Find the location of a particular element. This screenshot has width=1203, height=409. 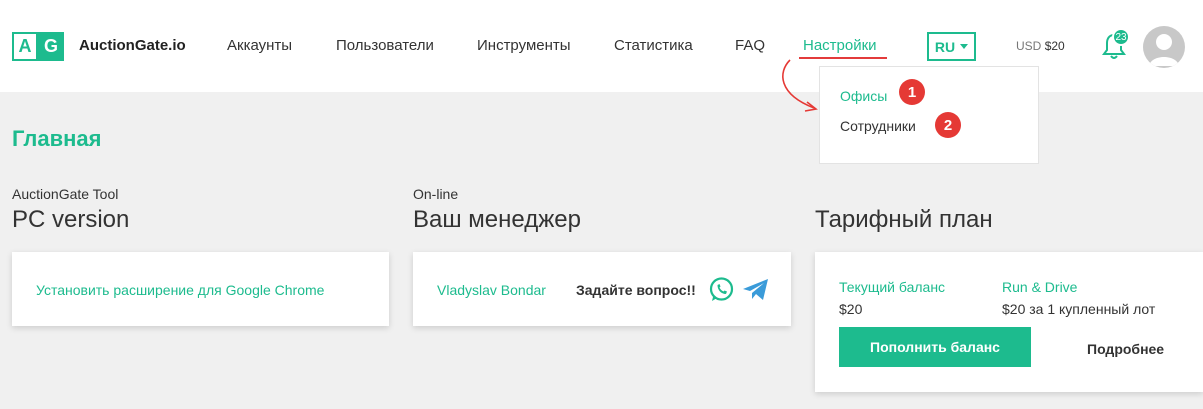

nav-item-statistics: Статистика is located at coordinates (653, 45).